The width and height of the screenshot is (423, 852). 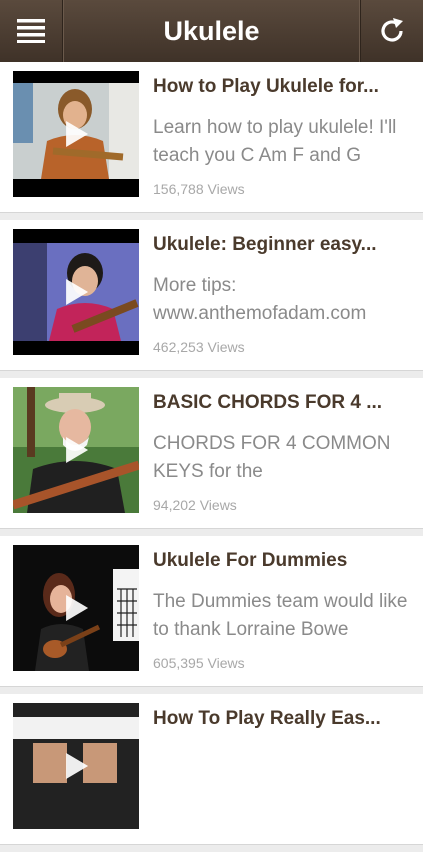 I want to click on view-count: 94,202 Views, so click(x=195, y=505).